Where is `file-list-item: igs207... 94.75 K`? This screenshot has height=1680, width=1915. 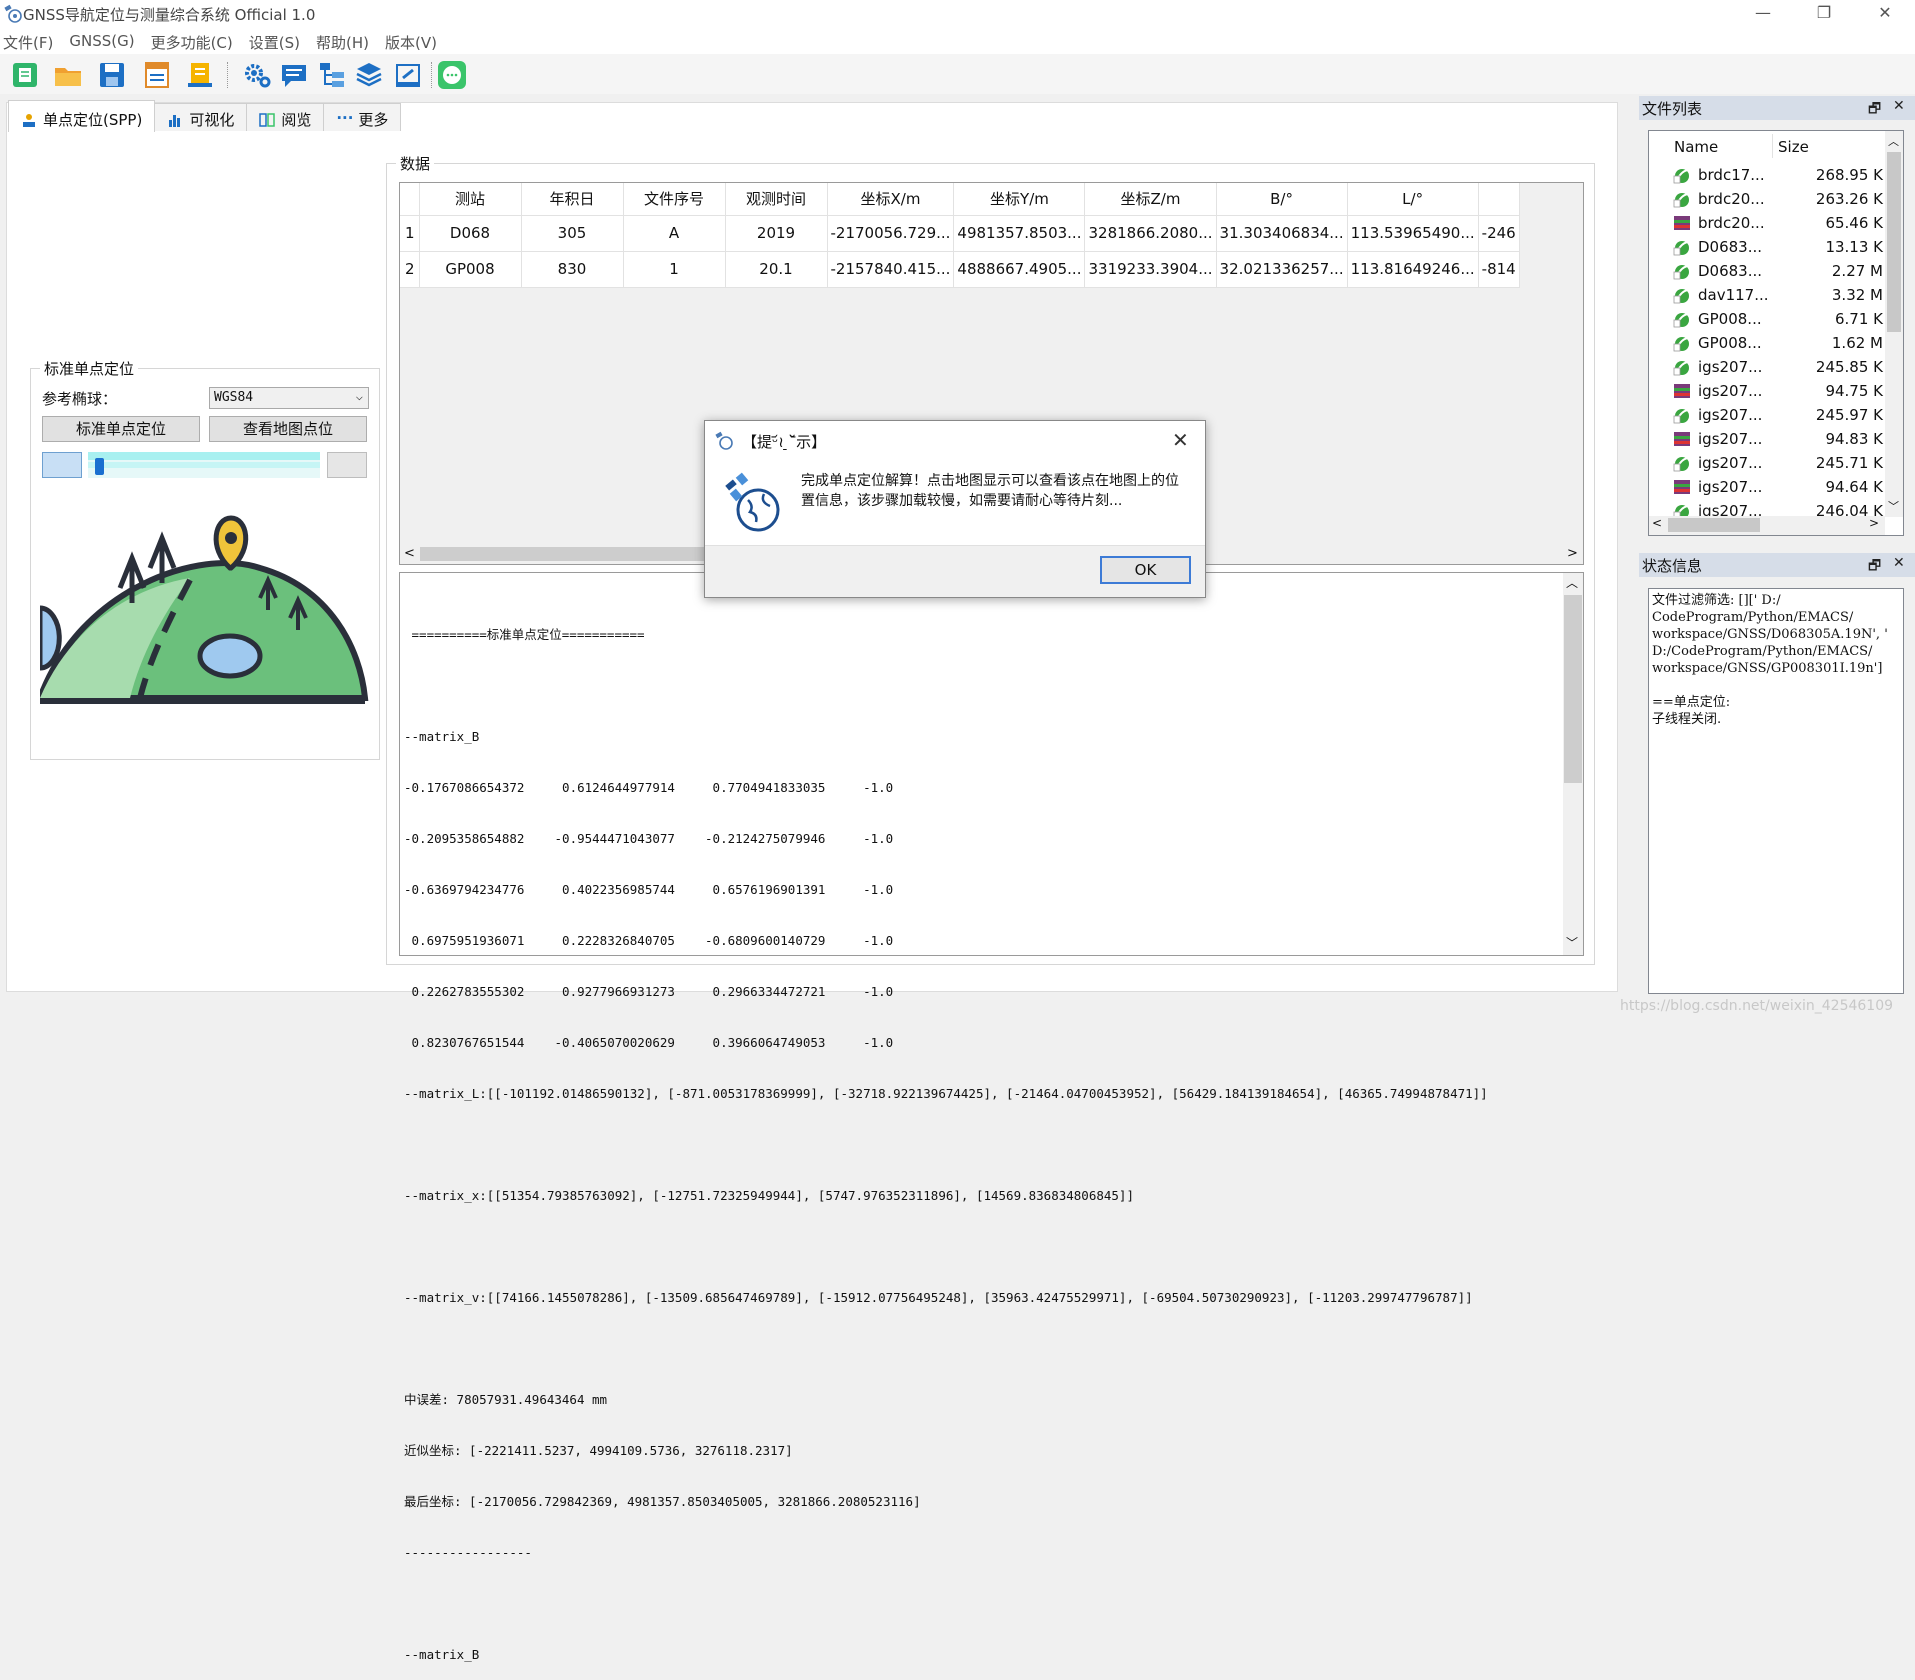
file-list-item: igs207... 94.75 K is located at coordinates (1782, 391).